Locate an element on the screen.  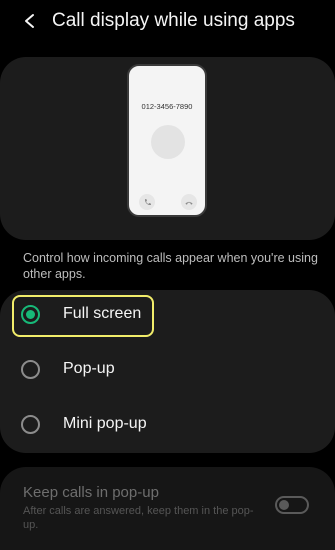
radio-full-screen is located at coordinates (30, 314).